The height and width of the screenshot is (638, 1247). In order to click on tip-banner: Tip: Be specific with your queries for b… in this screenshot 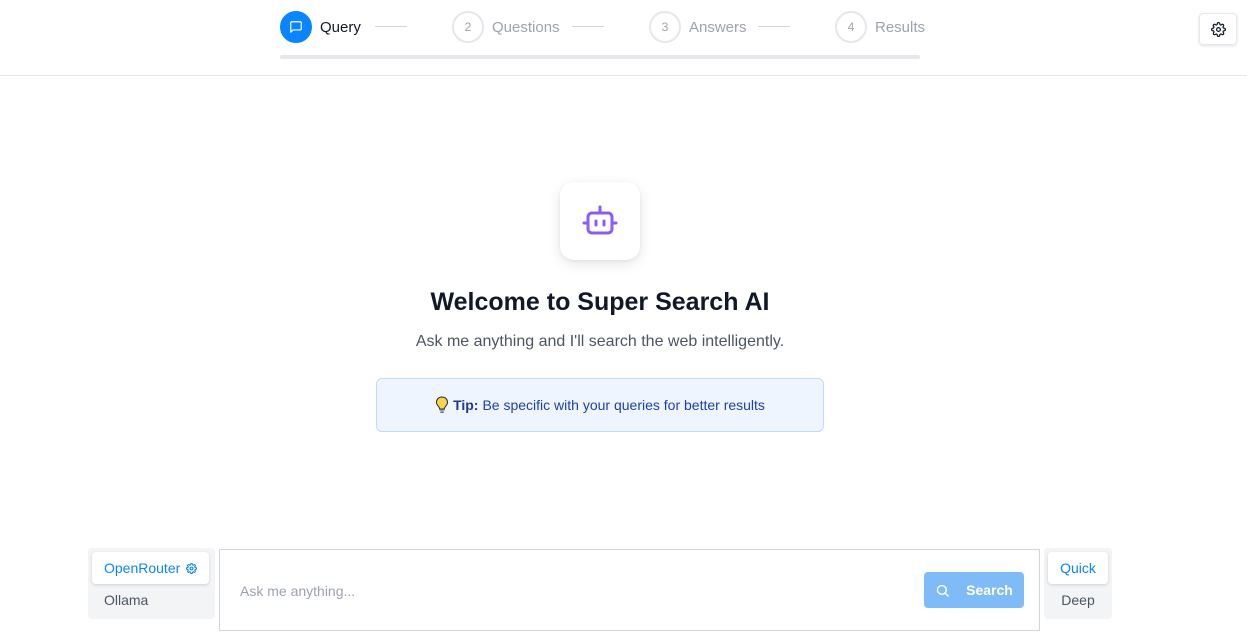, I will do `click(600, 405)`.